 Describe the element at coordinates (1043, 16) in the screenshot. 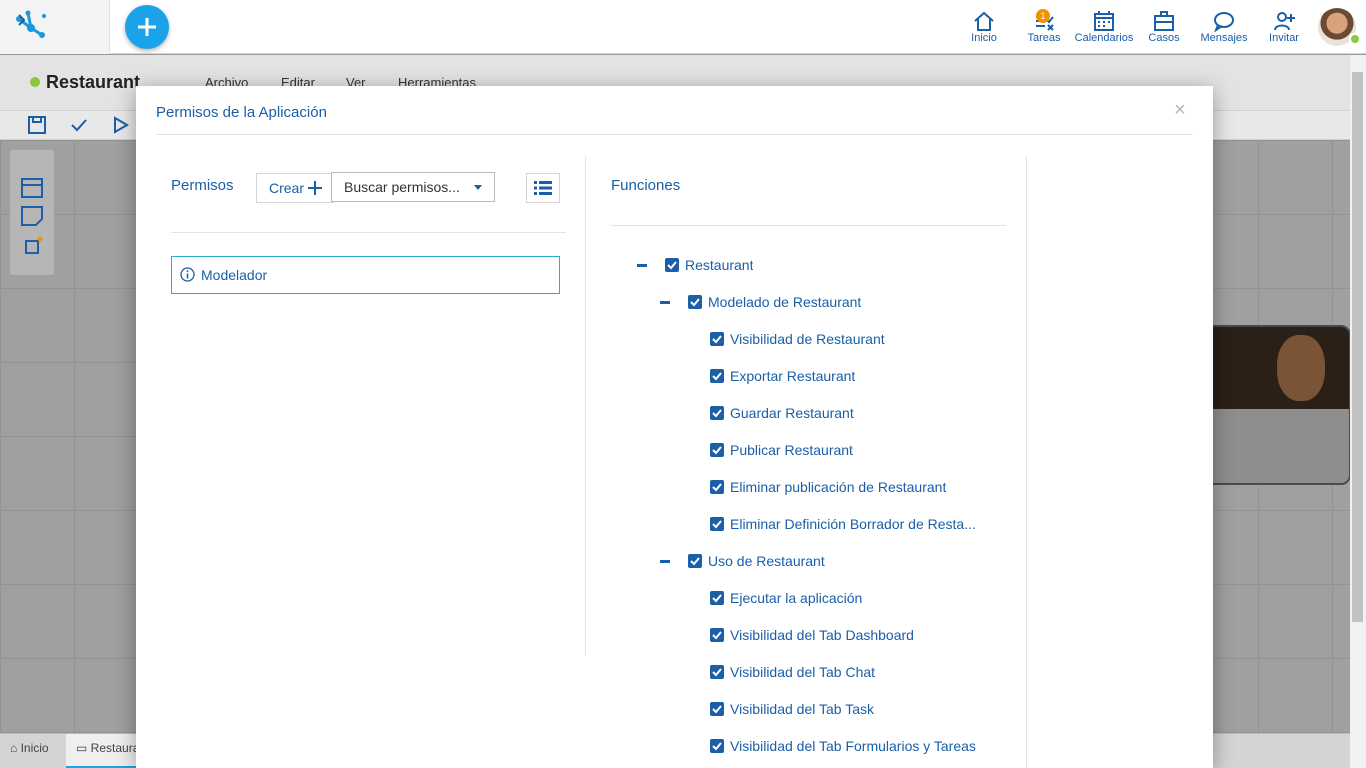

I see `tasks-badge: 1` at that location.